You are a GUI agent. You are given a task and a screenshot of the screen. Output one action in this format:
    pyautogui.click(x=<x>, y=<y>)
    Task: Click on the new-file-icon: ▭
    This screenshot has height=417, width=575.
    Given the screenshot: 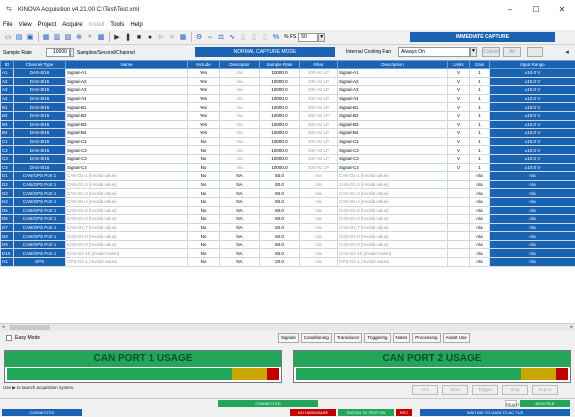 What is the action you would take?
    pyautogui.click(x=8, y=37)
    